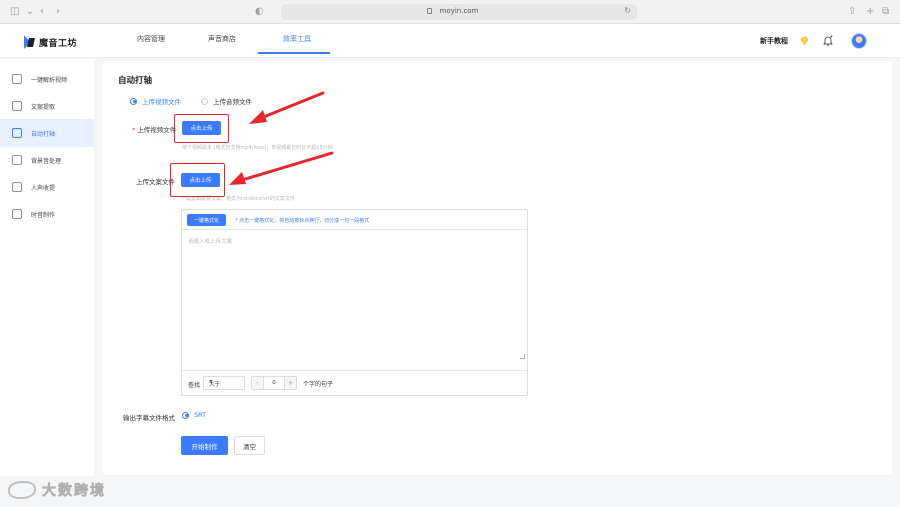 The height and width of the screenshot is (507, 900). I want to click on avatar, so click(859, 41).